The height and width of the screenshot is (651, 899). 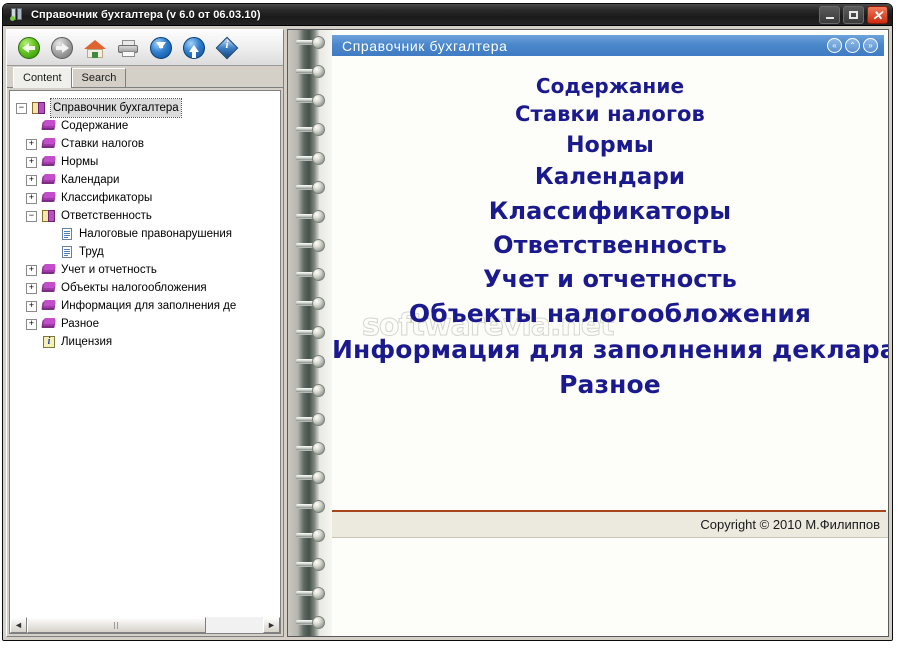 What do you see at coordinates (194, 48) in the screenshot?
I see `scroll-up-button` at bounding box center [194, 48].